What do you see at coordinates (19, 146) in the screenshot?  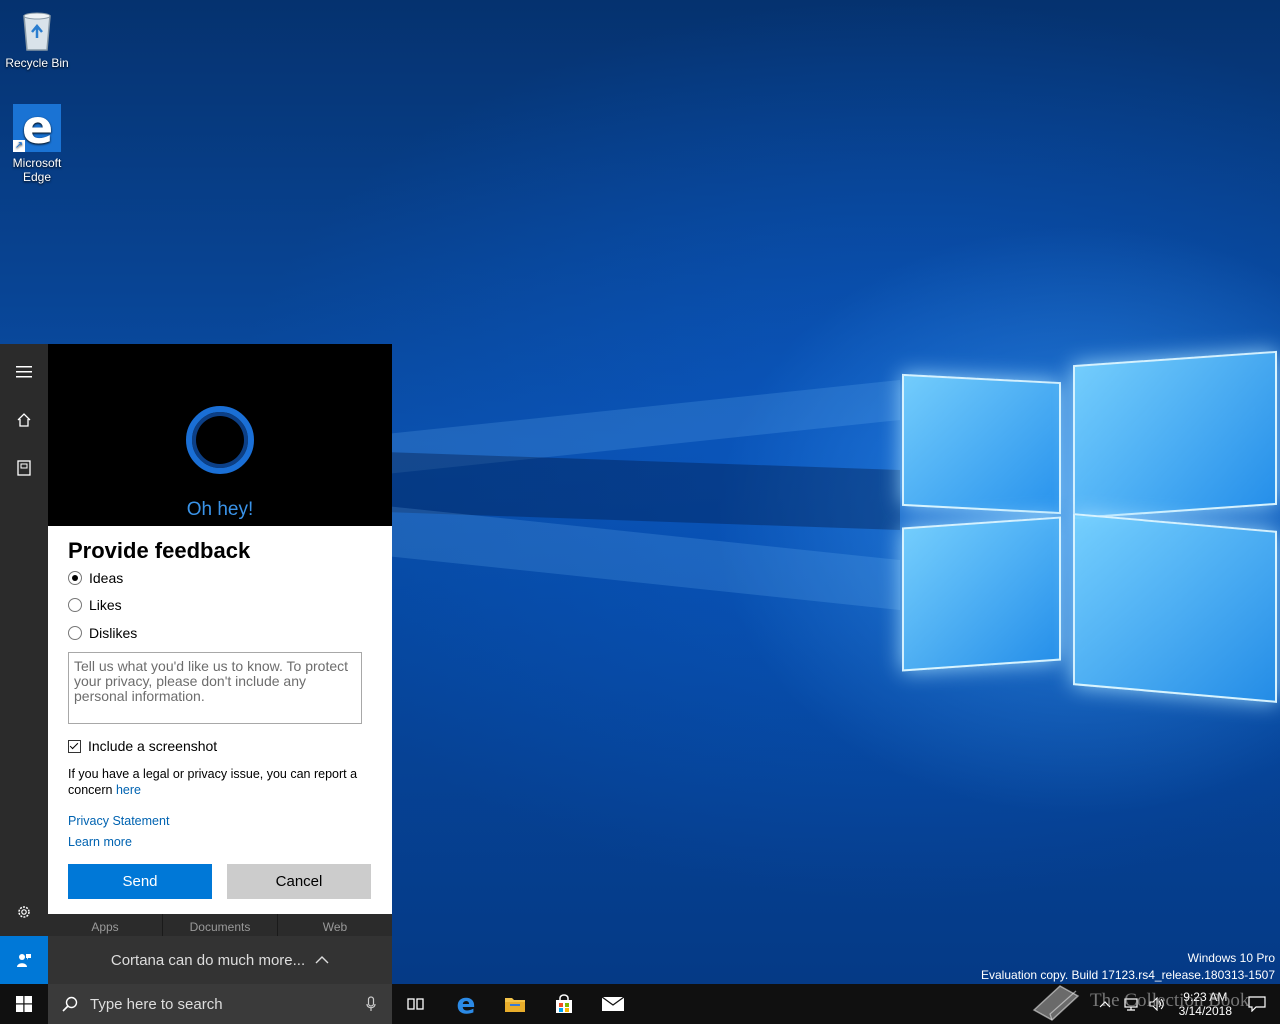 I see `shortcut-arrow-icon: ↗` at bounding box center [19, 146].